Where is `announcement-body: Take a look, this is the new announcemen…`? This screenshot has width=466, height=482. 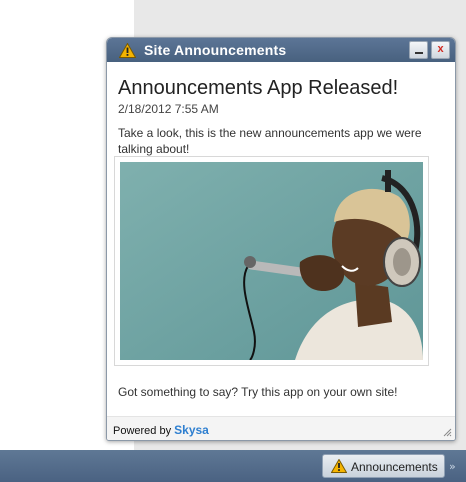
announcement-body: Take a look, this is the new announcemen… is located at coordinates (270, 141).